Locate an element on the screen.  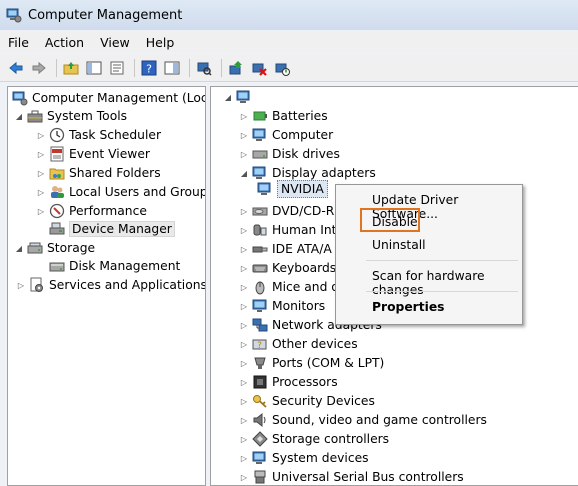
toolbox-icon is located at coordinates (35, 116).